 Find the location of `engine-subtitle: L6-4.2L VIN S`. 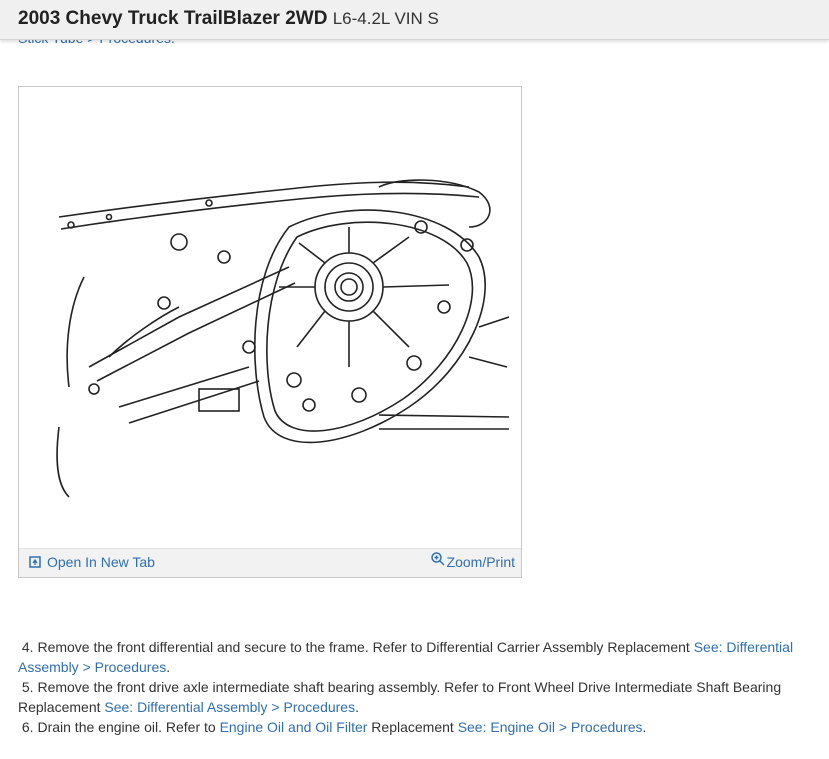

engine-subtitle: L6-4.2L VIN S is located at coordinates (385, 18).